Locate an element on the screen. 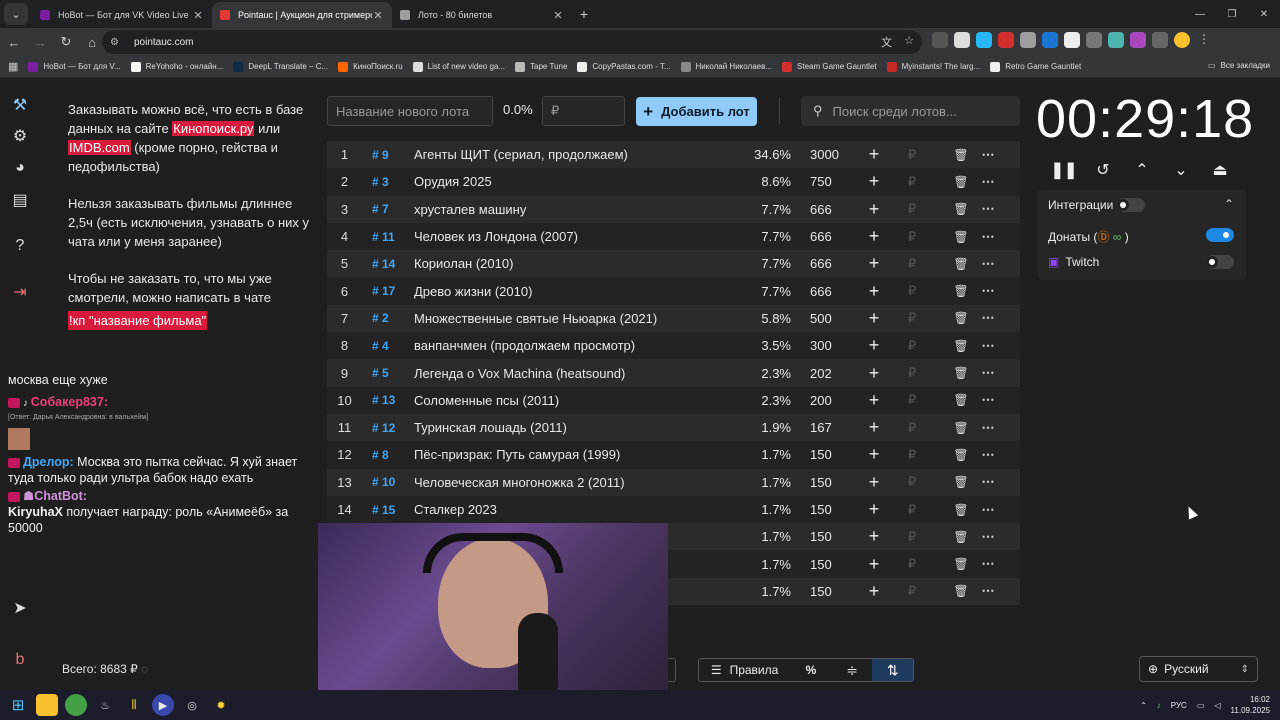  lot-id: # 17 is located at coordinates (388, 291).